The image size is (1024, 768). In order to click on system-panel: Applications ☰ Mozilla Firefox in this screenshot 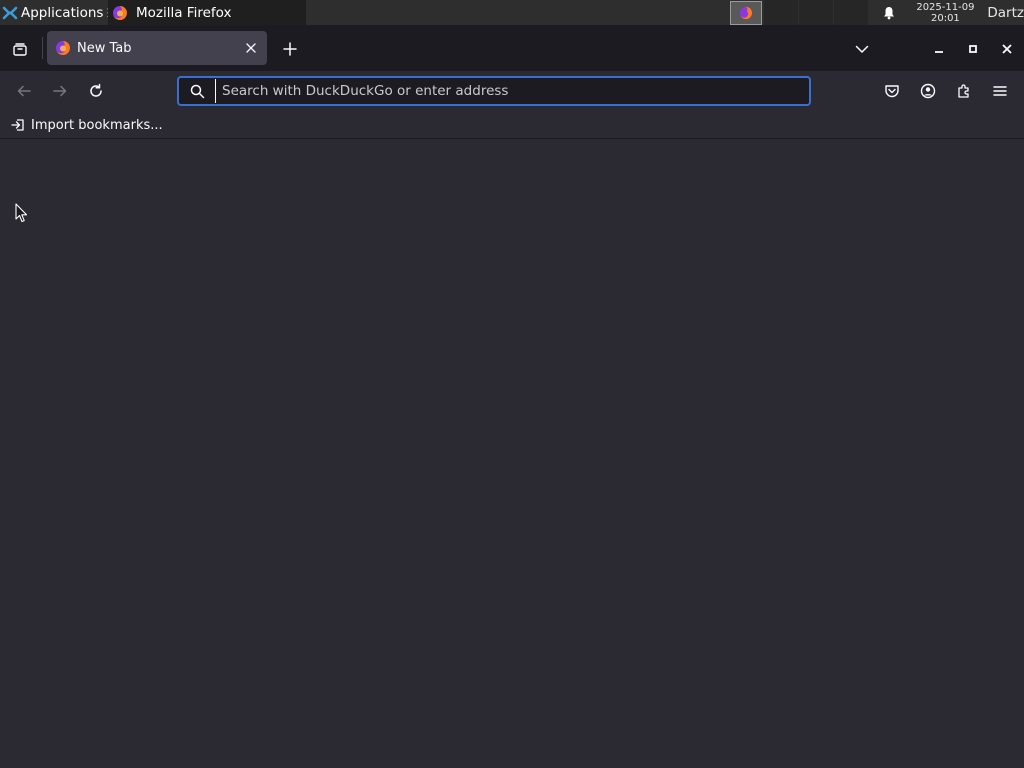, I will do `click(512, 12)`.